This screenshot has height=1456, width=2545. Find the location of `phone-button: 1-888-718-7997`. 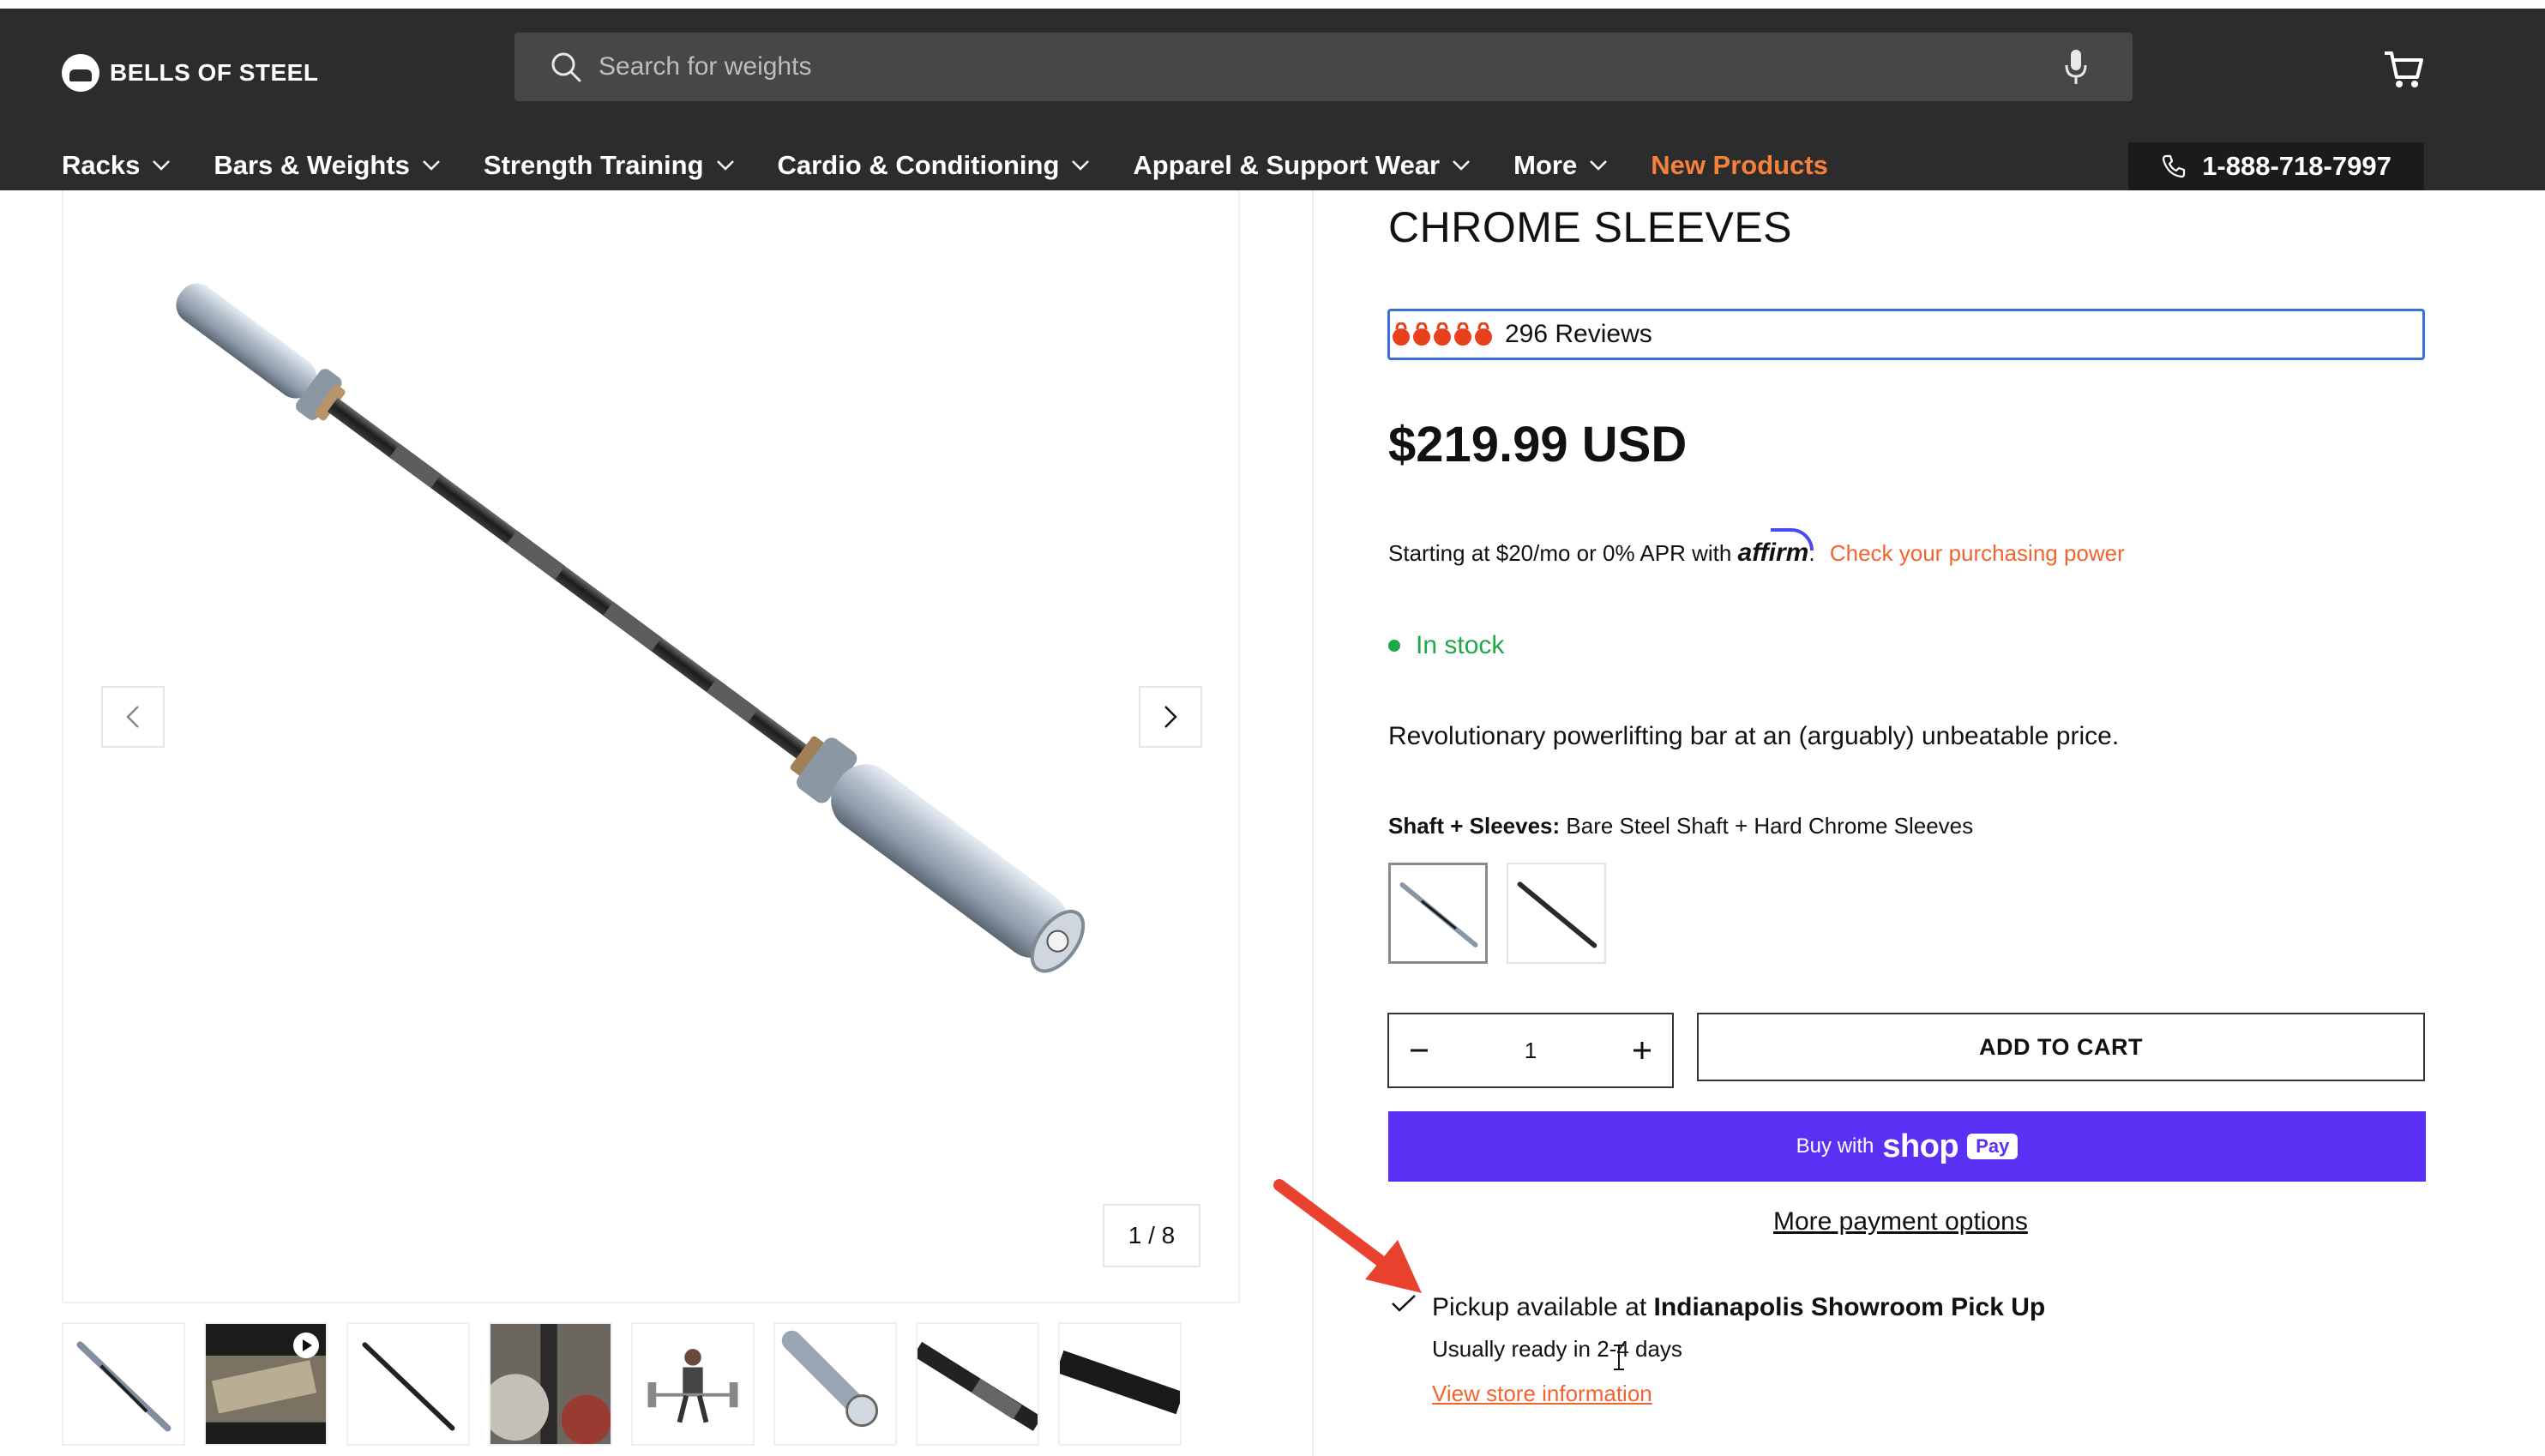

phone-button: 1-888-718-7997 is located at coordinates (2276, 166).